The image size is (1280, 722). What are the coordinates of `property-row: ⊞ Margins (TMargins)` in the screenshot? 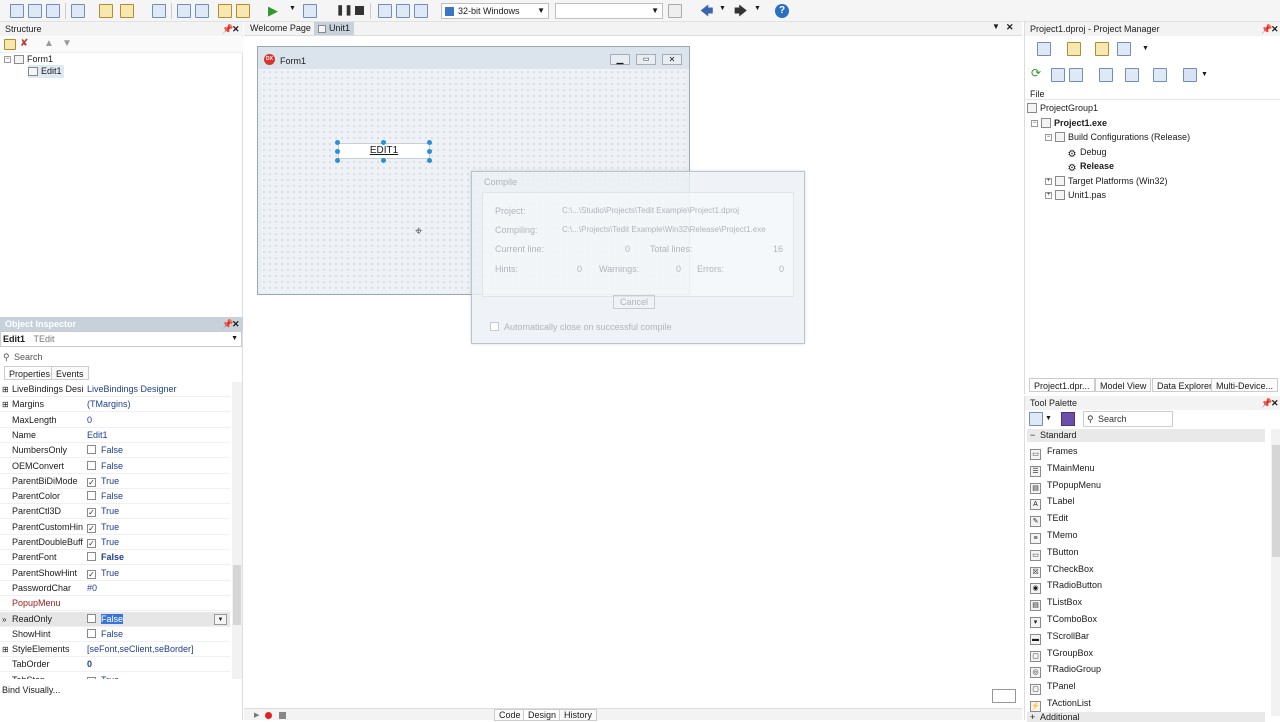 It's located at (115, 405).